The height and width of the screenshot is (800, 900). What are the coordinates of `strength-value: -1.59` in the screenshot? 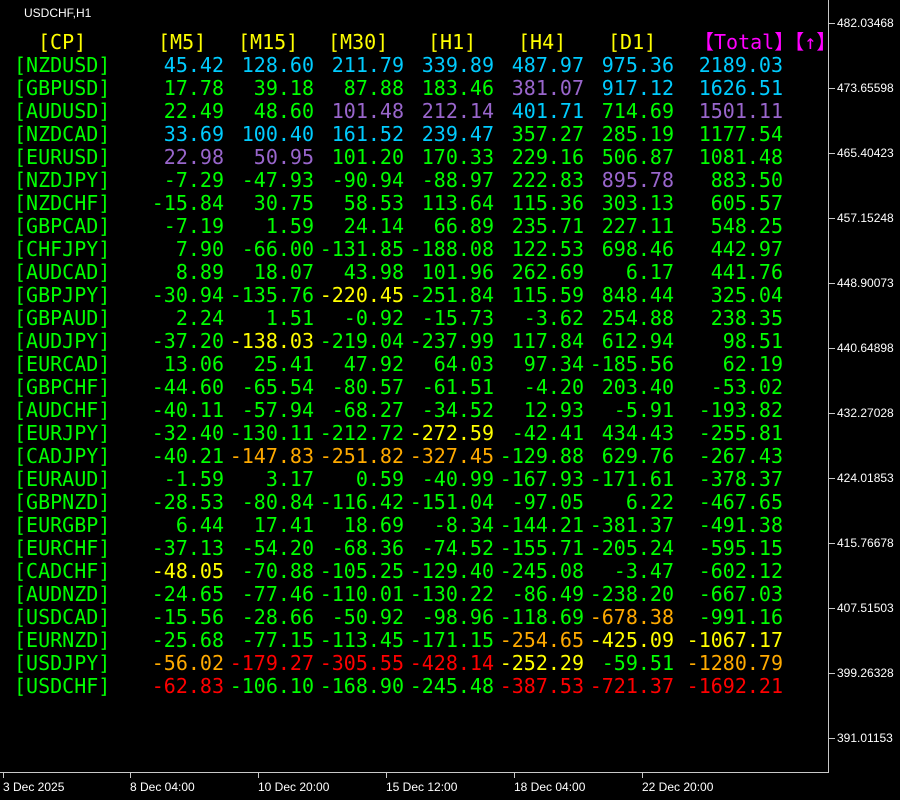 It's located at (193, 479).